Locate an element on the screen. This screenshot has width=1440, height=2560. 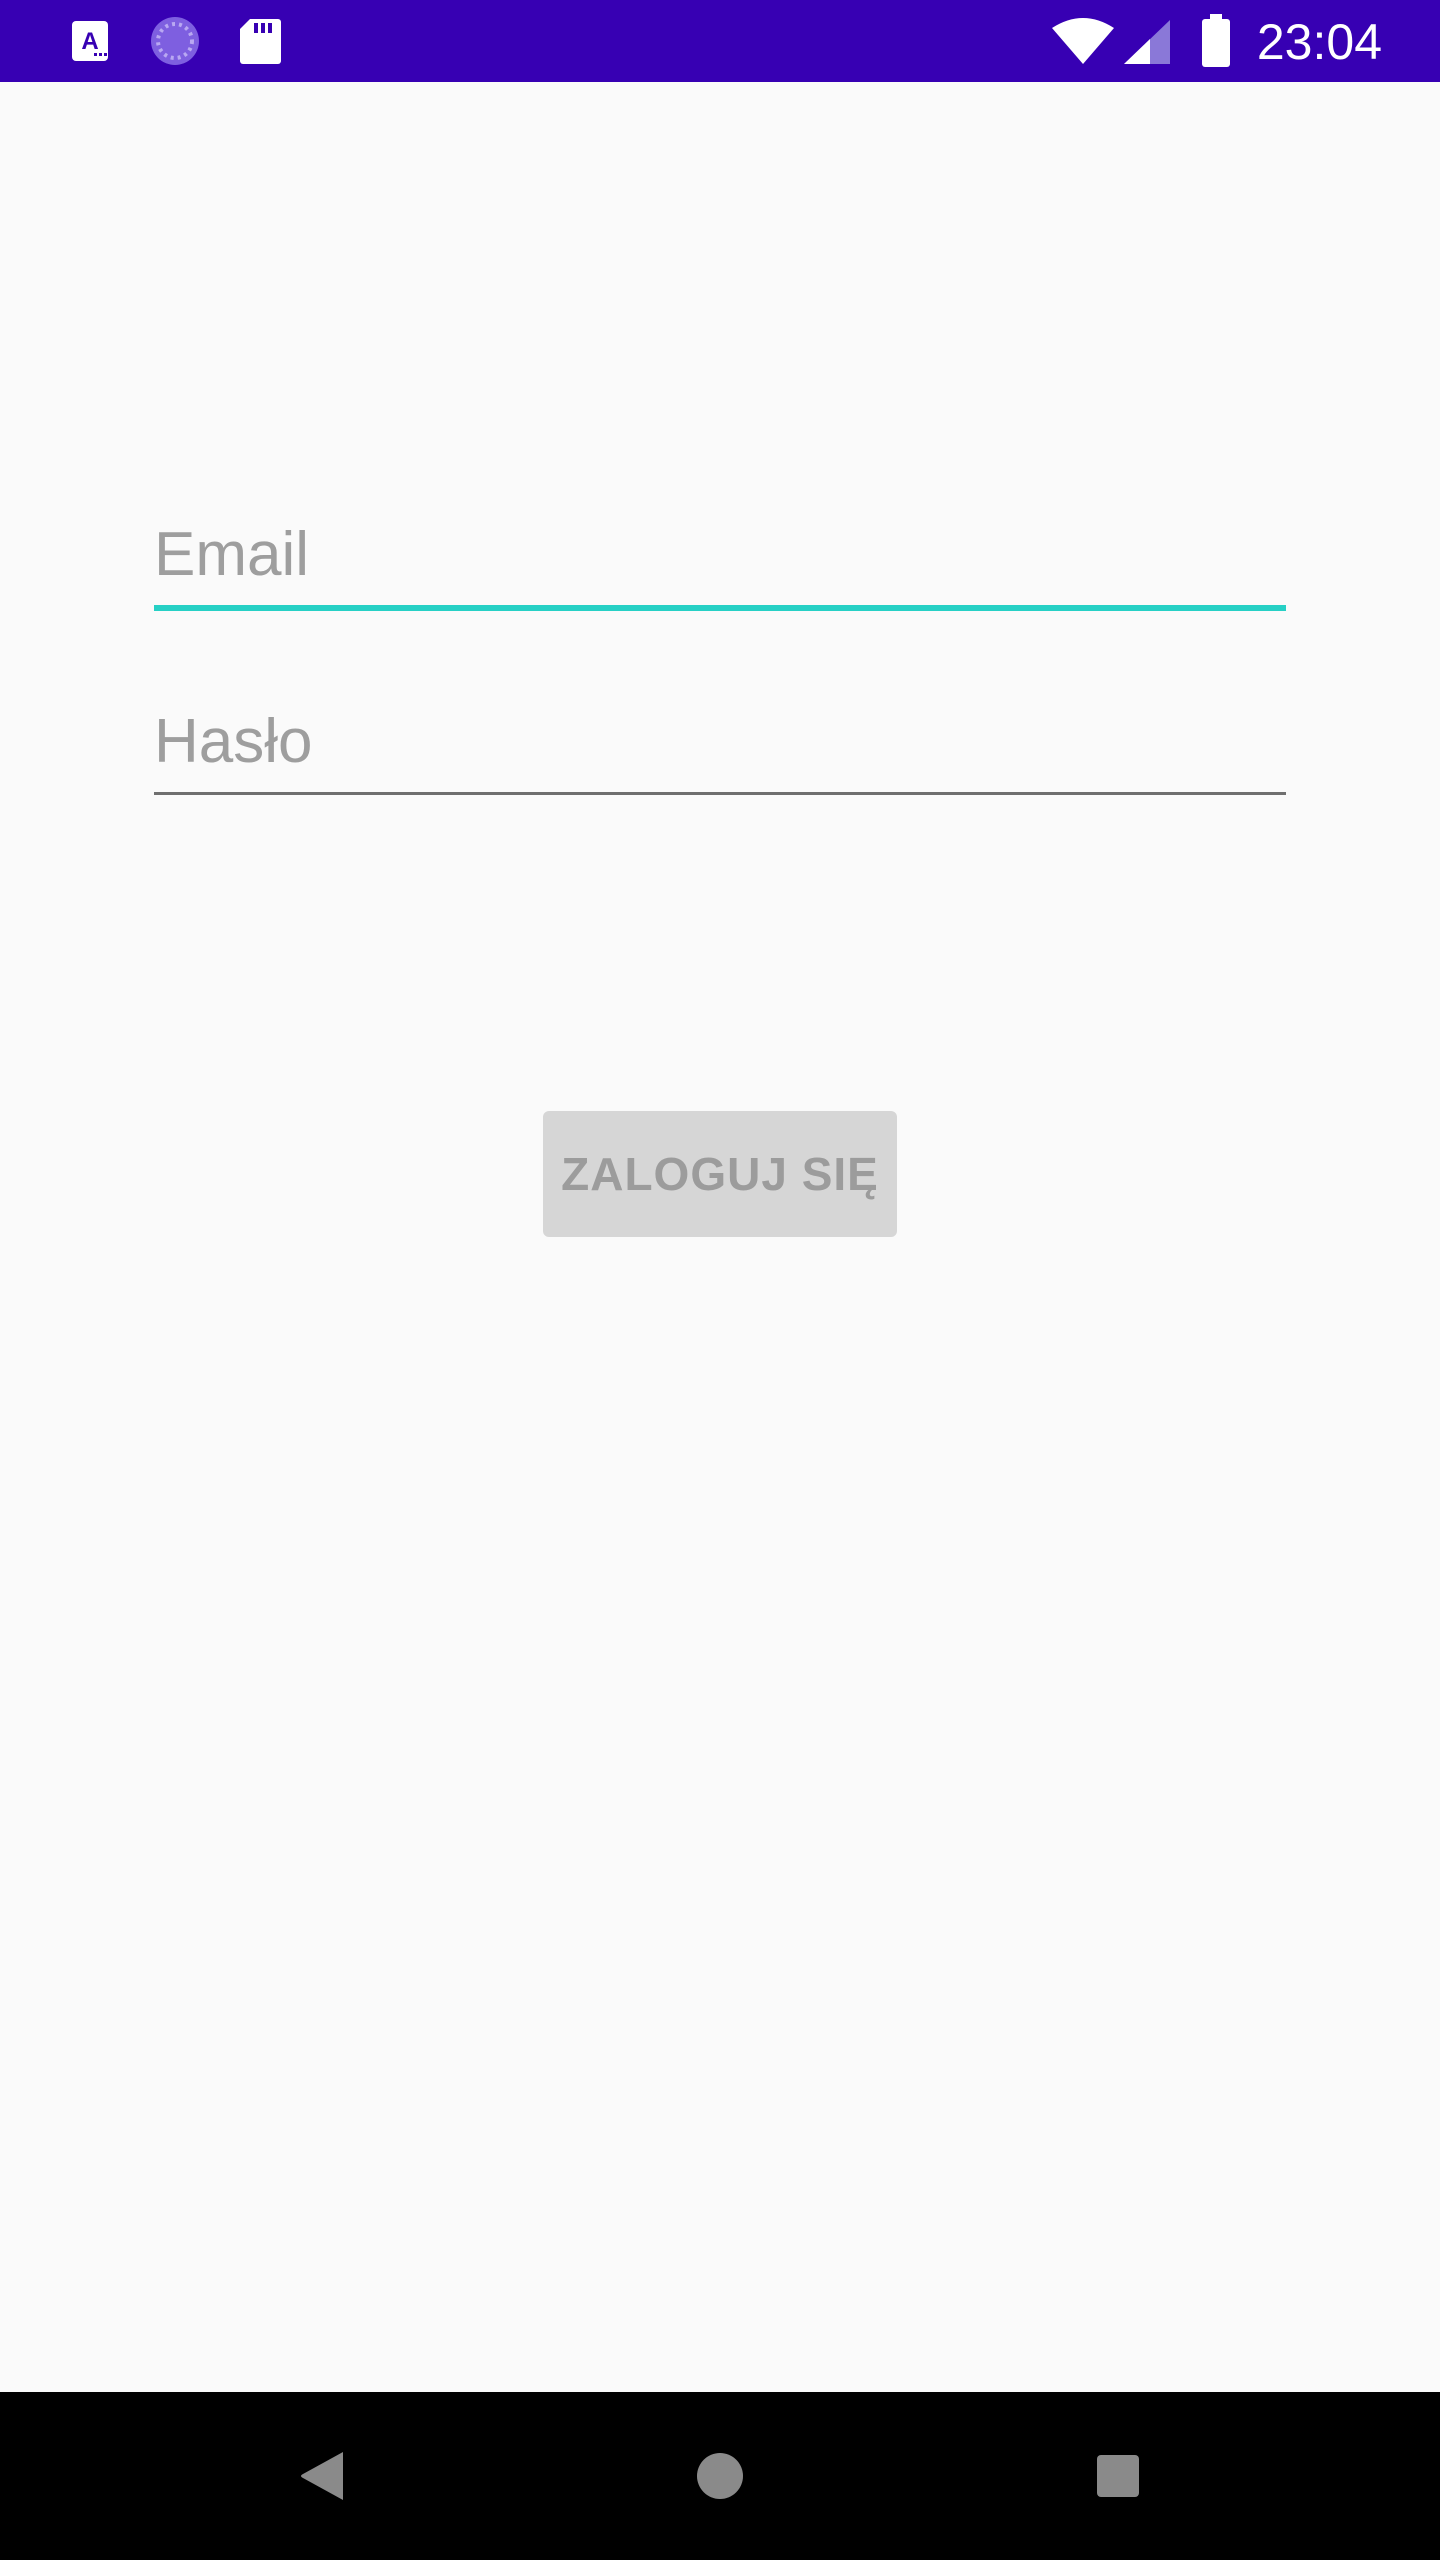
status-bar: A 23:04 is located at coordinates (720, 41).